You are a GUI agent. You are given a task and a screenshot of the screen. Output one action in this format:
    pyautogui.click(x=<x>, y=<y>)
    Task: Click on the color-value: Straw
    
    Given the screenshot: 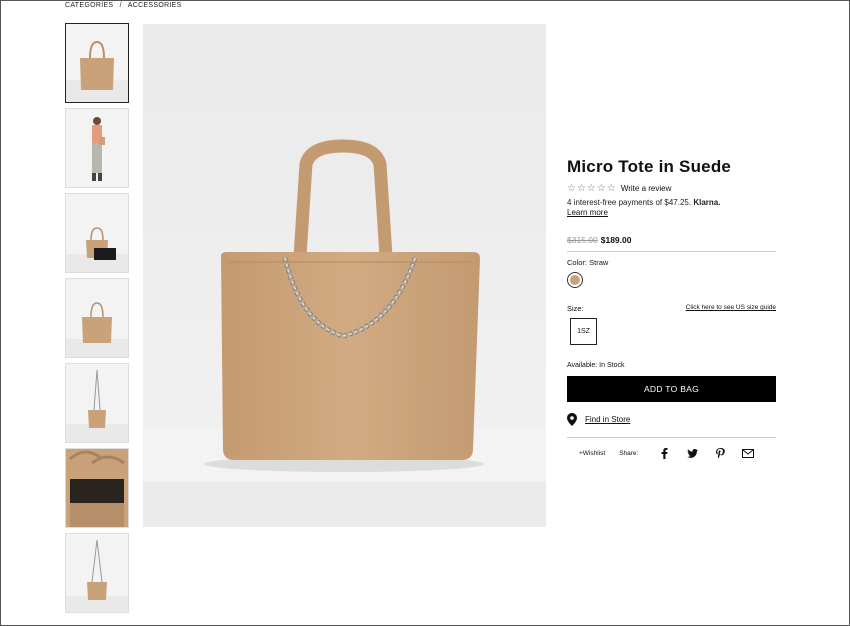 What is the action you would take?
    pyautogui.click(x=599, y=262)
    